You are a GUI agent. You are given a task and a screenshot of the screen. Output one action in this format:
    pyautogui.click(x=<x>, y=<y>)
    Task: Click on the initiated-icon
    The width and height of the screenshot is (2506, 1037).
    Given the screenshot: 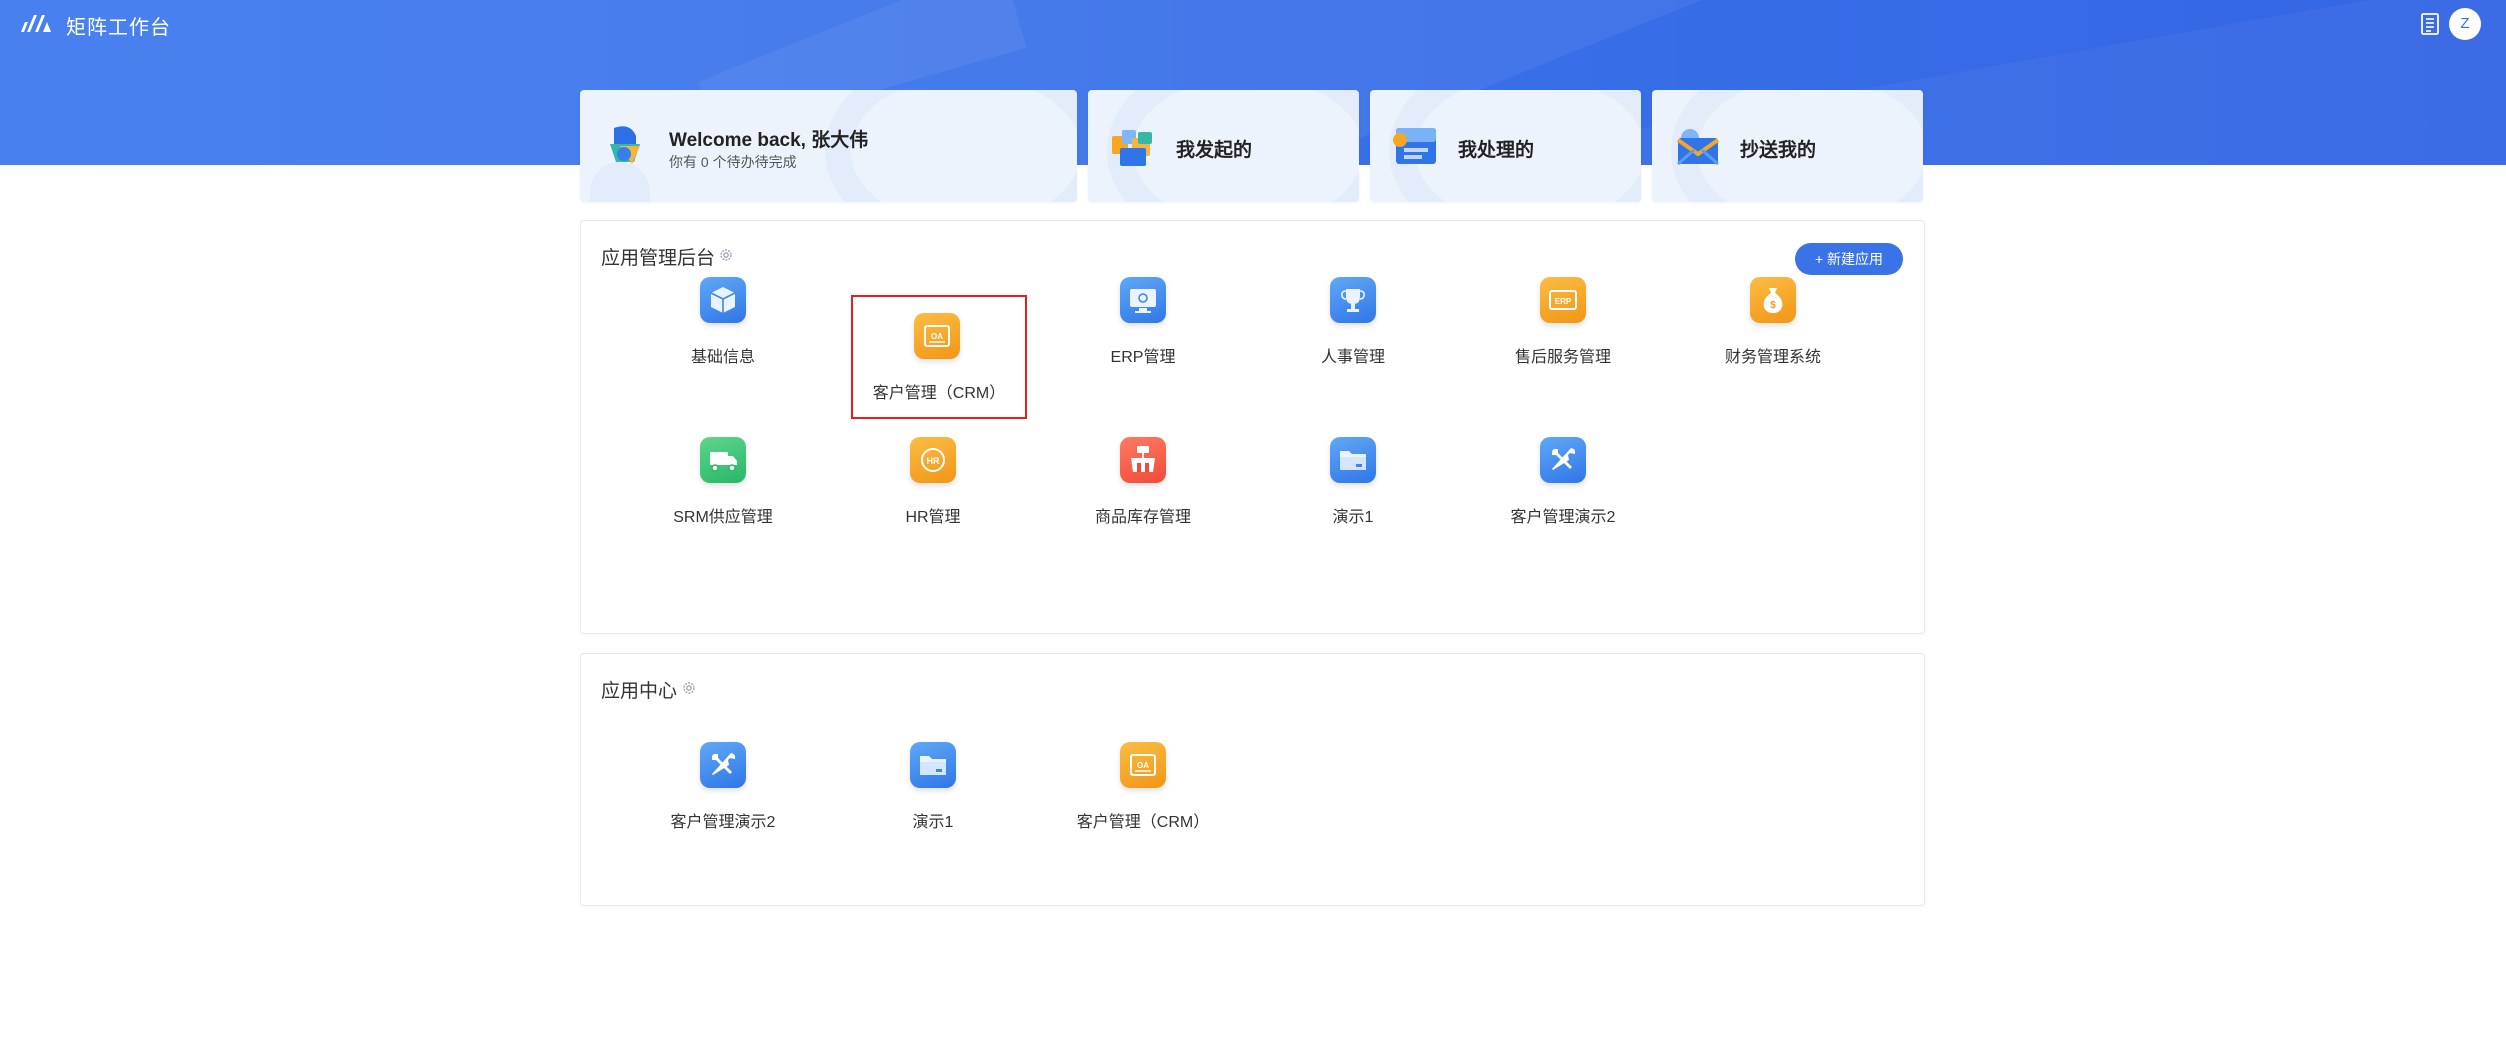 What is the action you would take?
    pyautogui.click(x=1132, y=148)
    